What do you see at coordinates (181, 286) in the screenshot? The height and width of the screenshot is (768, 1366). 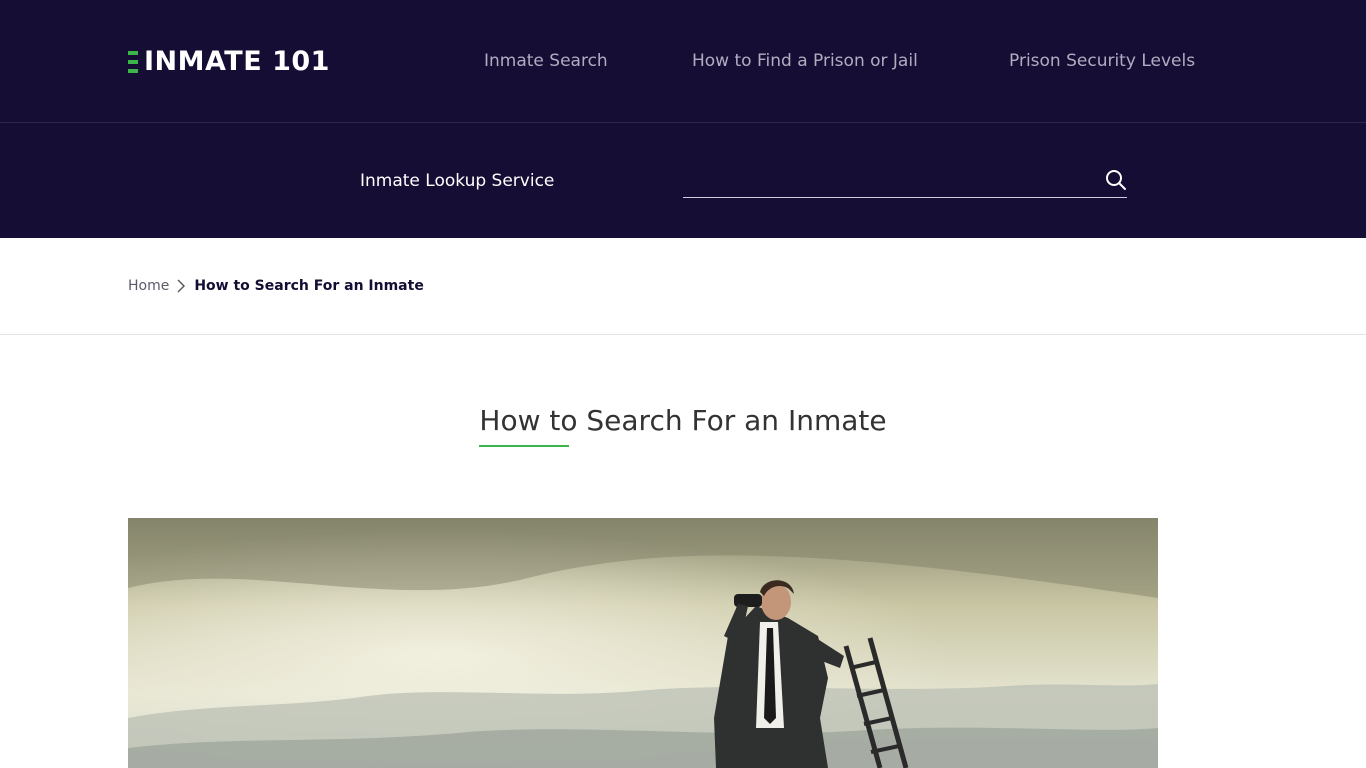 I see `chevron-right-icon` at bounding box center [181, 286].